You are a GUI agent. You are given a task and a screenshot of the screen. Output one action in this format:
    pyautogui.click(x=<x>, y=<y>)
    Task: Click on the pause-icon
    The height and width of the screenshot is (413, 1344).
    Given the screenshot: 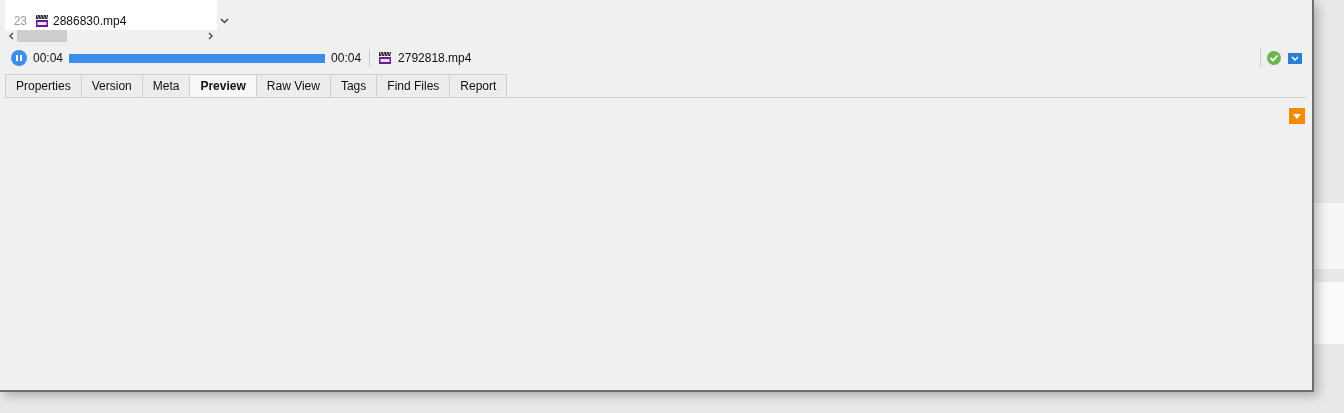 What is the action you would take?
    pyautogui.click(x=19, y=58)
    